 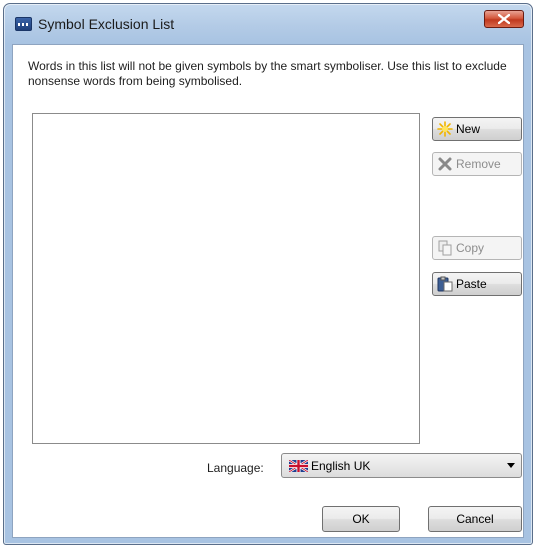 I want to click on cancel-button-label: Cancel, so click(x=475, y=519).